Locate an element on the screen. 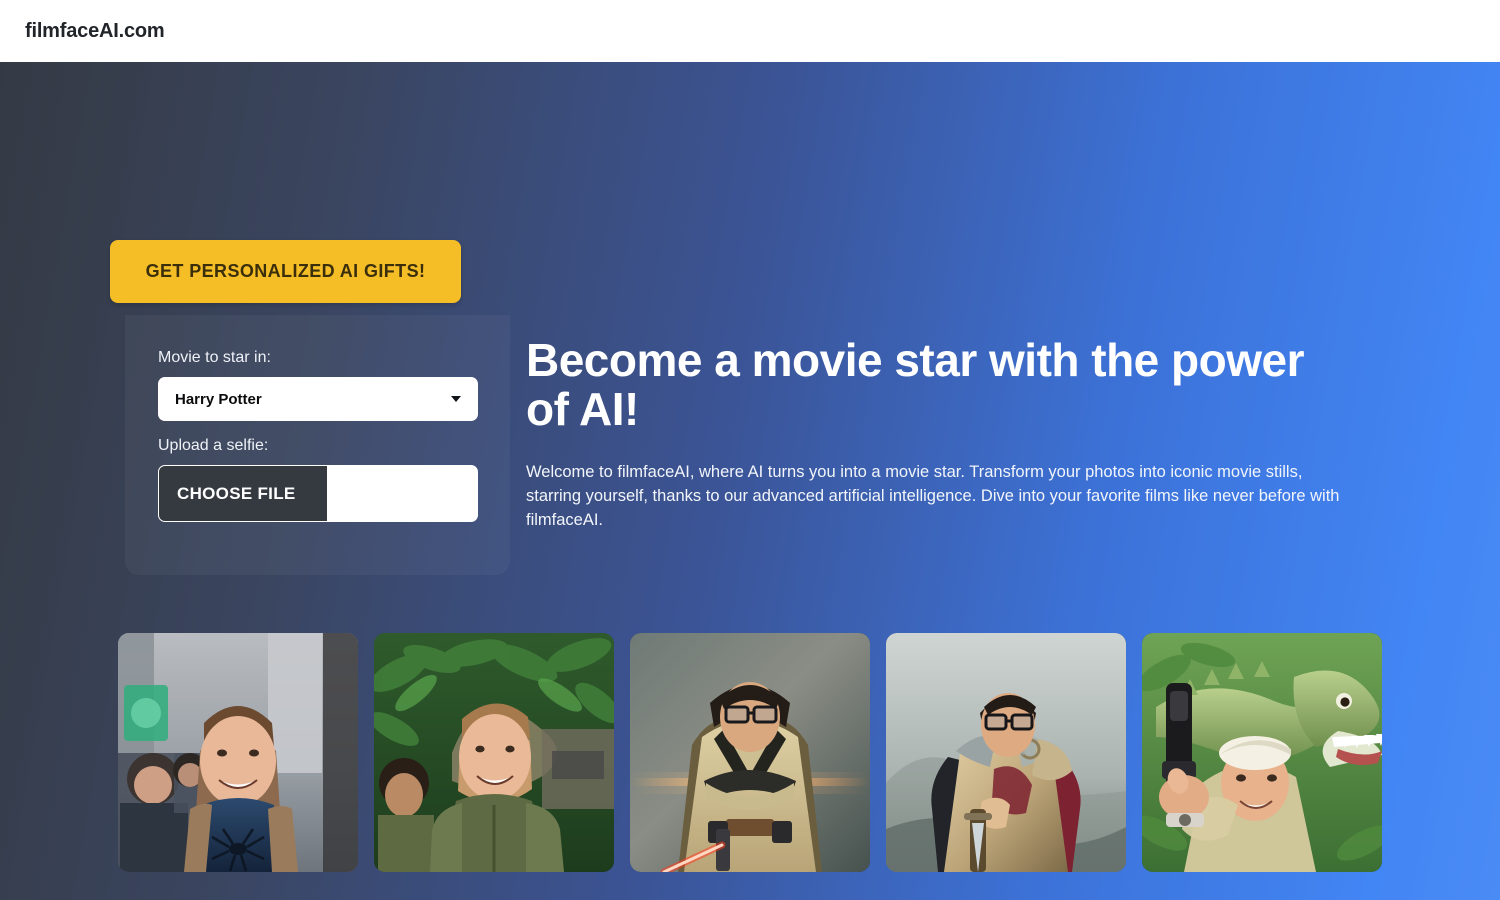 Image resolution: width=1500 pixels, height=900 pixels. gallery-item-jedi-lightsaber-still is located at coordinates (750, 752).